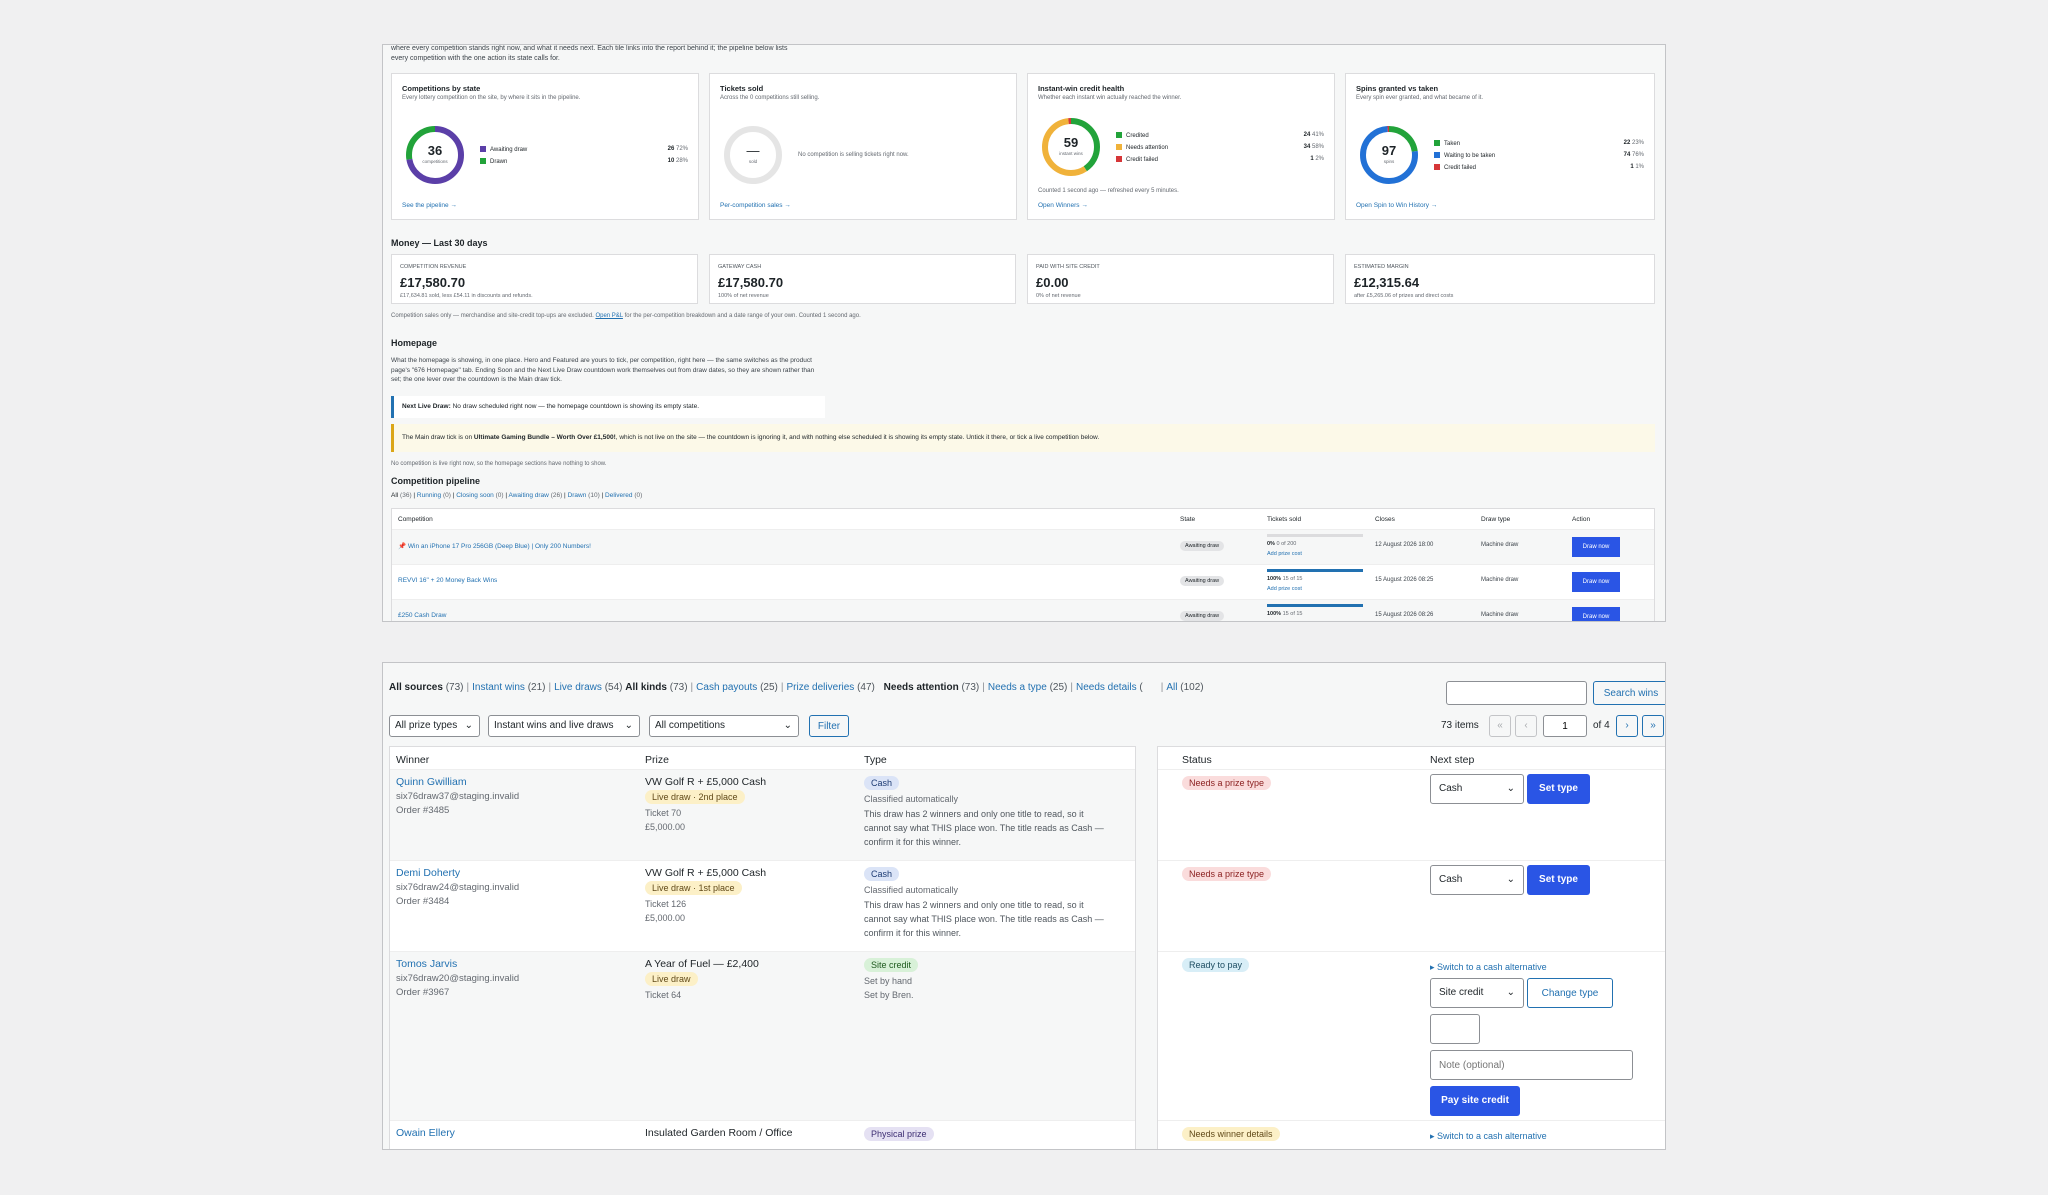 This screenshot has width=2048, height=1195. What do you see at coordinates (554, 725) in the screenshot?
I see `select-value: Instant wins and live draws` at bounding box center [554, 725].